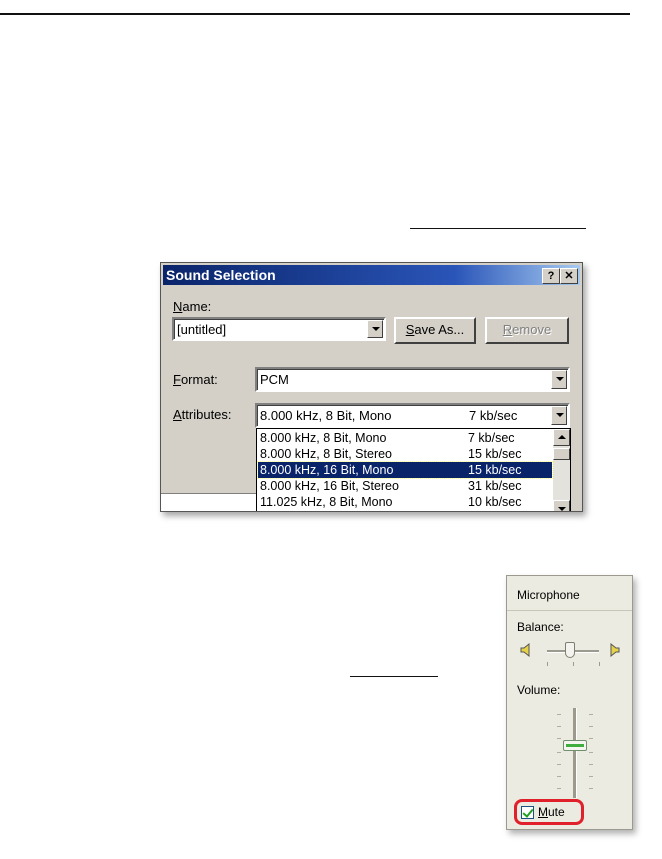 The width and height of the screenshot is (662, 859). I want to click on list-item: 8.000 kHz, 8 Bit, Stereo 15 kb/sec, so click(405, 454).